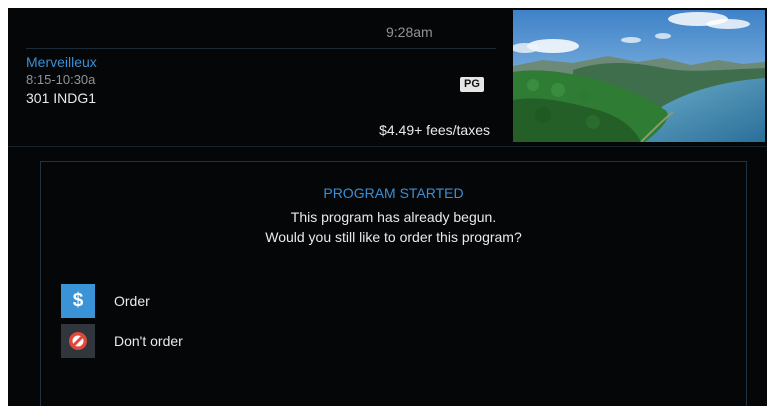 Image resolution: width=767 pixels, height=406 pixels. What do you see at coordinates (472, 84) in the screenshot?
I see `rating-badge: PG` at bounding box center [472, 84].